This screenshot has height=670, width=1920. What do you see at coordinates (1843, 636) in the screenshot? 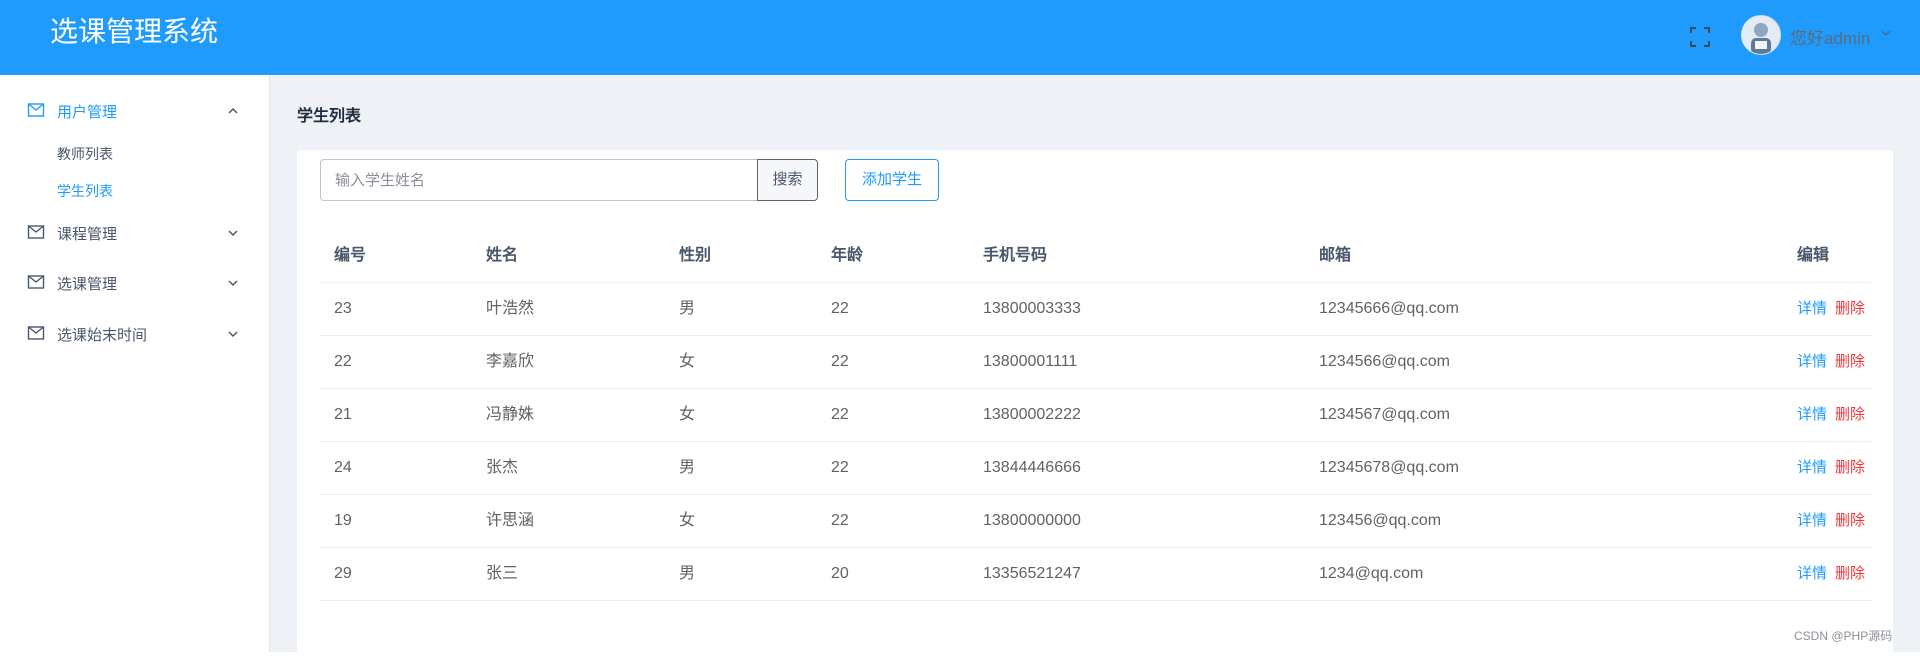
I see `watermark: CSDN @PHP源码` at bounding box center [1843, 636].